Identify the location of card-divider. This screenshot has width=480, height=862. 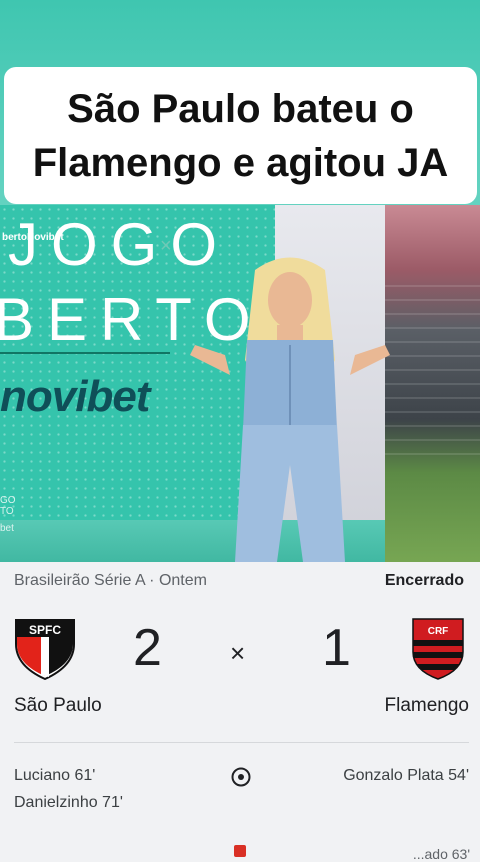
(241, 742).